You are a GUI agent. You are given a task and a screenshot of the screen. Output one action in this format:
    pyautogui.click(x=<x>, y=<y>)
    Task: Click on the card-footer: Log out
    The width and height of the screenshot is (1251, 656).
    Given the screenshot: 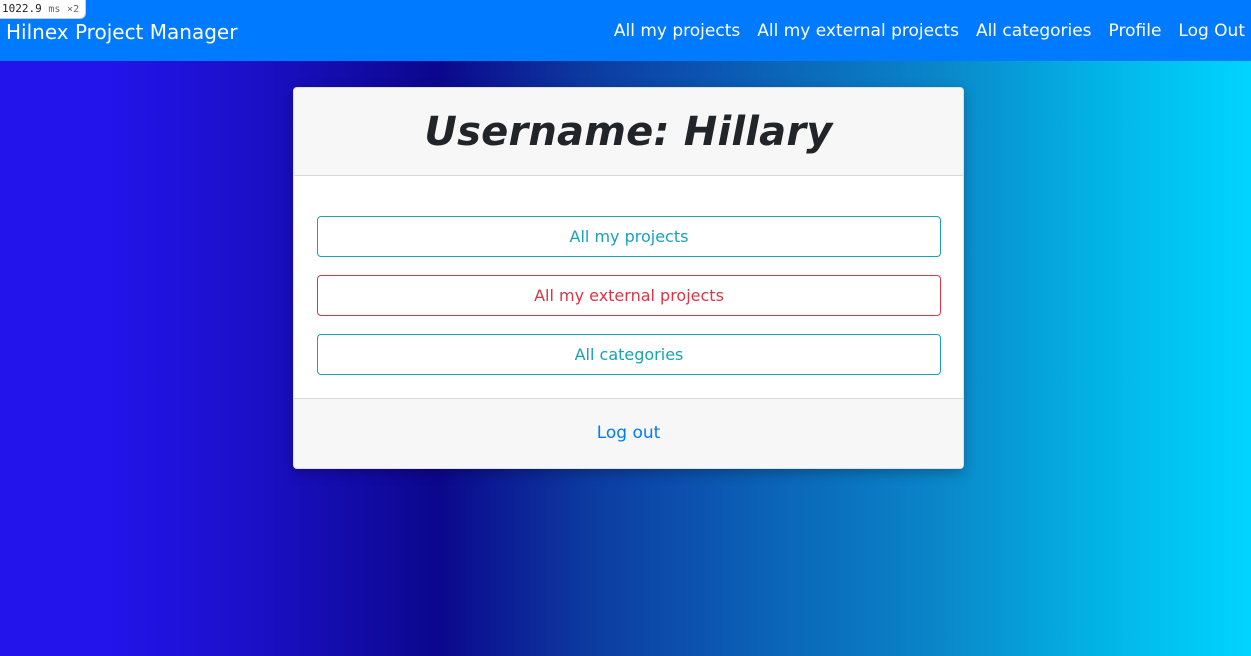 What is the action you would take?
    pyautogui.click(x=628, y=433)
    